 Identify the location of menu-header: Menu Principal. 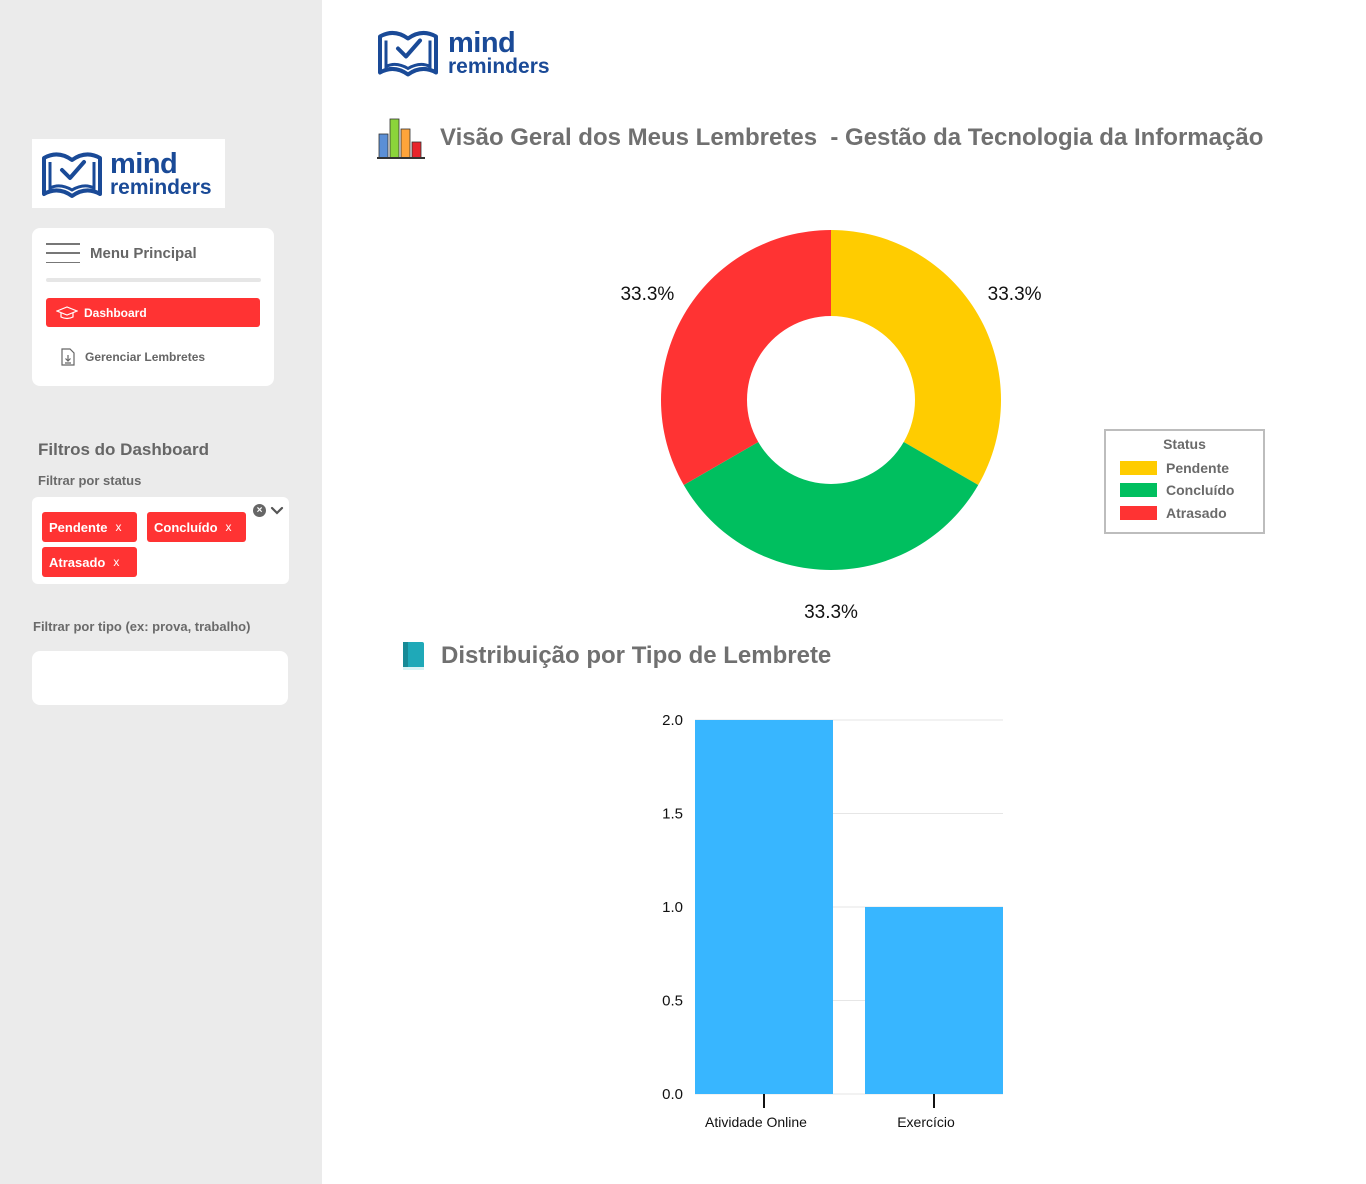
(121, 253).